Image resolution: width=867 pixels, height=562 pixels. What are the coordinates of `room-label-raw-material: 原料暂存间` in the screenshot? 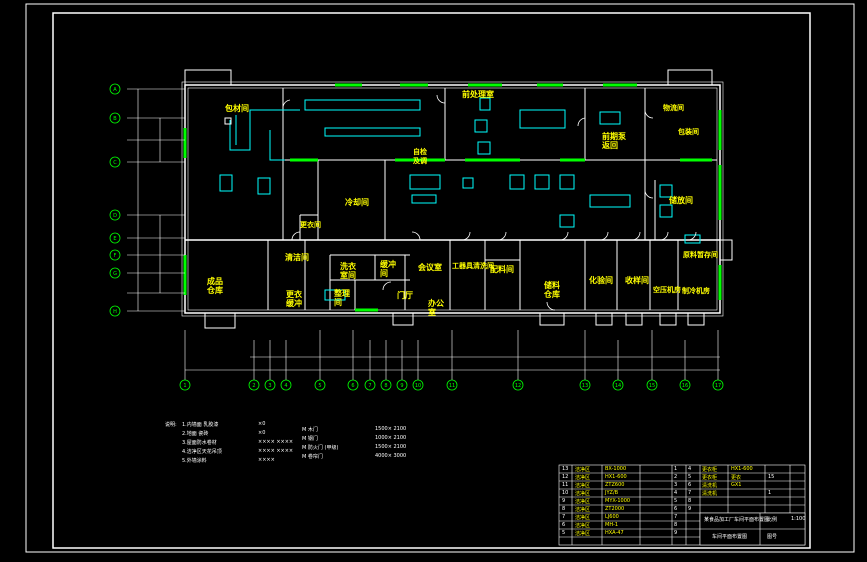 It's located at (700, 255).